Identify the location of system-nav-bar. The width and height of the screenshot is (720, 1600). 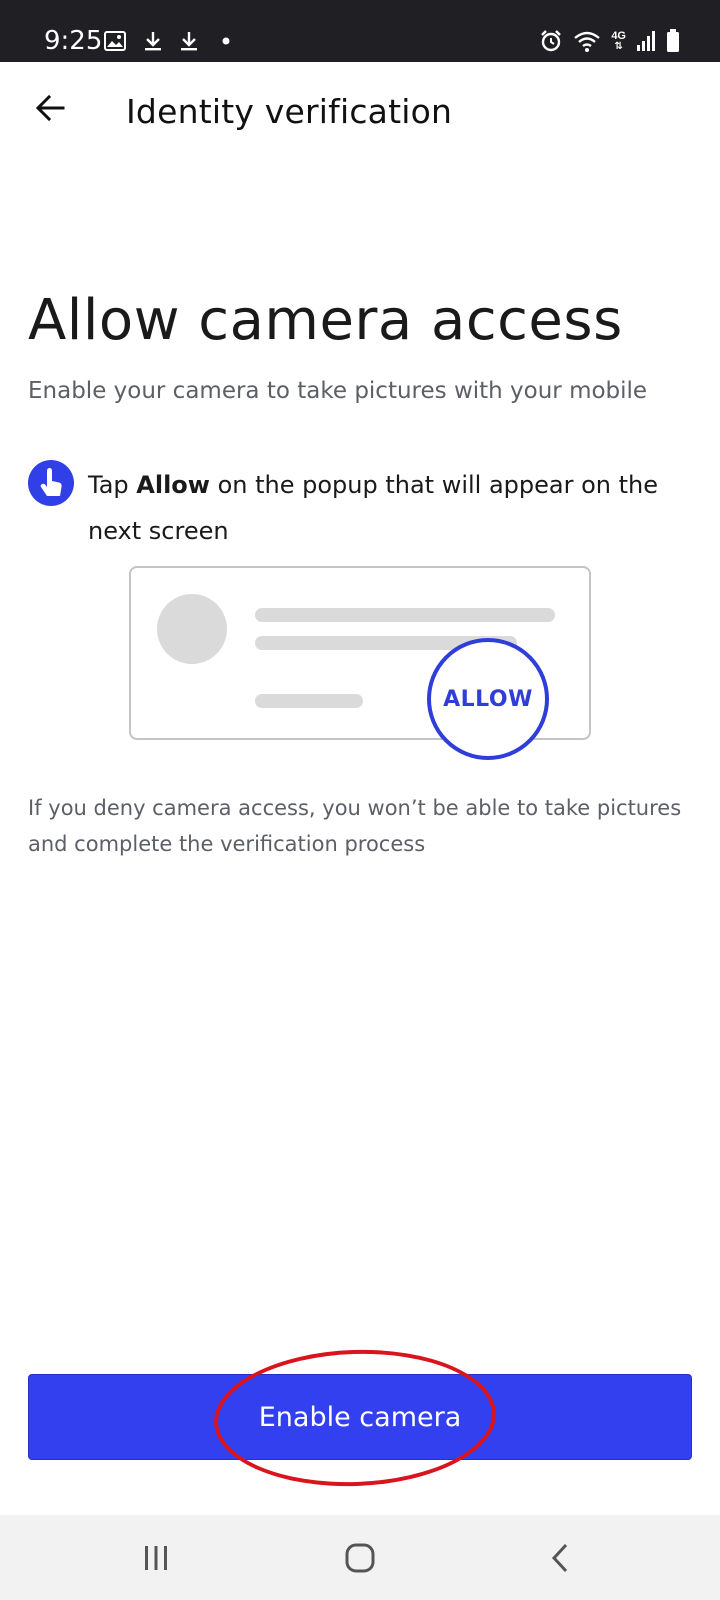
(360, 1557).